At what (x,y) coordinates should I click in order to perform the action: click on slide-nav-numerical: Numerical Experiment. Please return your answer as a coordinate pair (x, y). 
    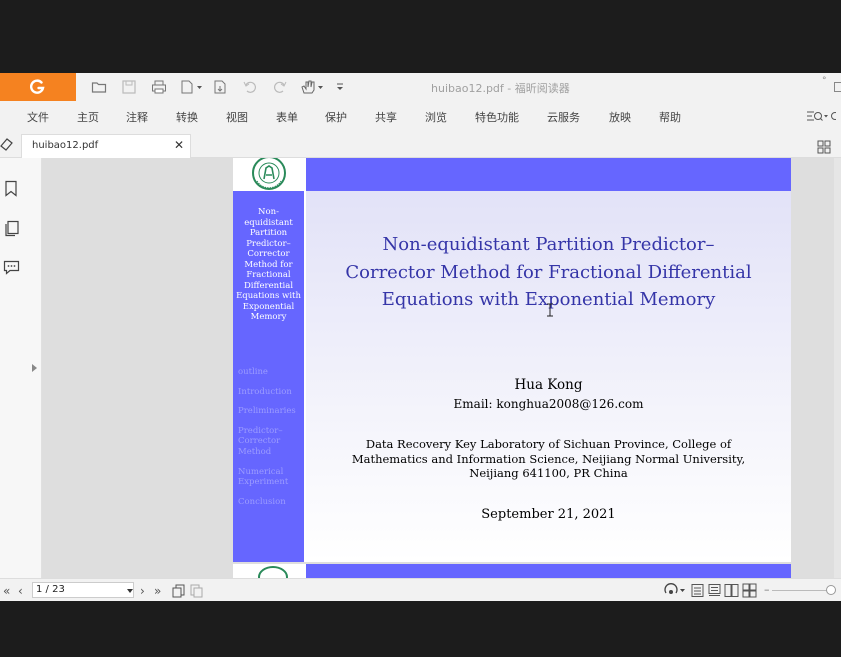
    Looking at the image, I should click on (269, 477).